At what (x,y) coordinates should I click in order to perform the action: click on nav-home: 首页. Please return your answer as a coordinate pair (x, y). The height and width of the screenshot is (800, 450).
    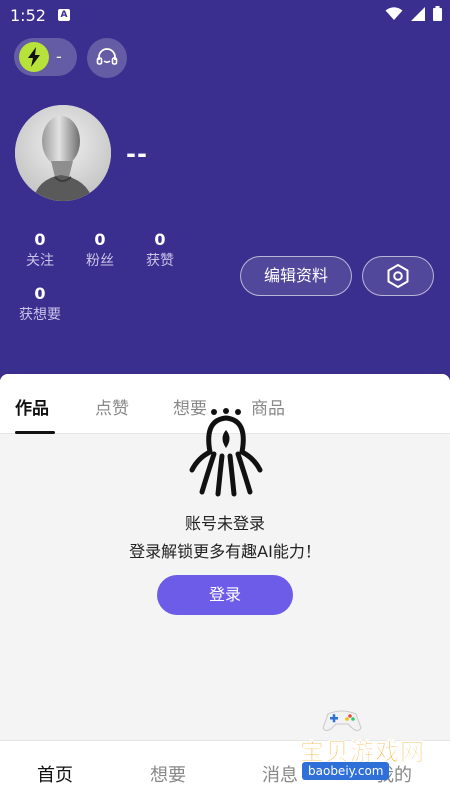
    Looking at the image, I should click on (55, 774).